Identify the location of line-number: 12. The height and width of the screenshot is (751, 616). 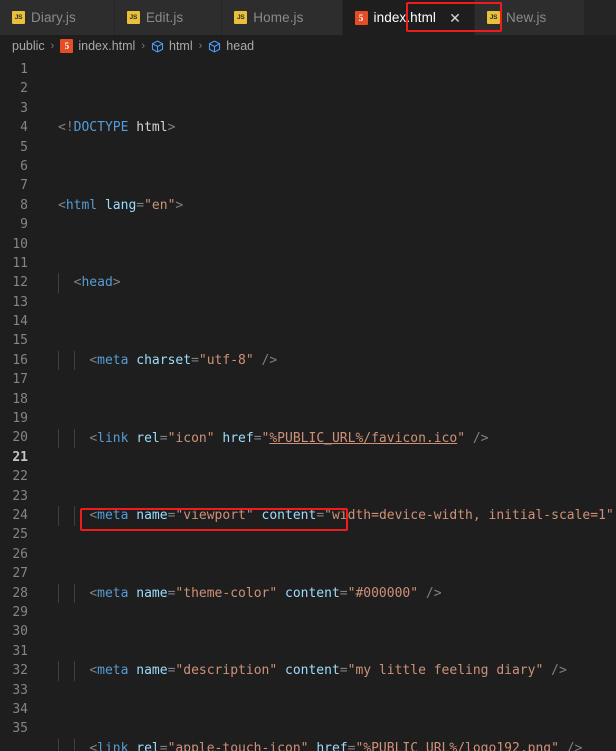
(20, 283).